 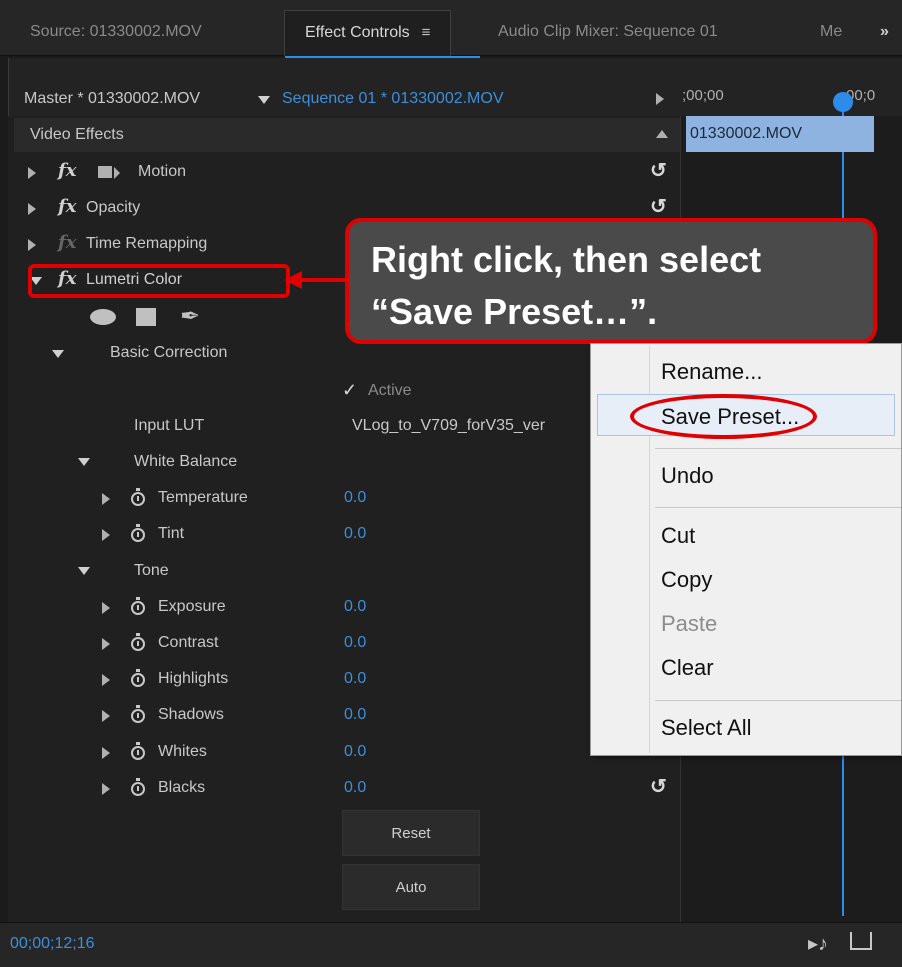 I want to click on section-title: Video Effects, so click(x=77, y=134).